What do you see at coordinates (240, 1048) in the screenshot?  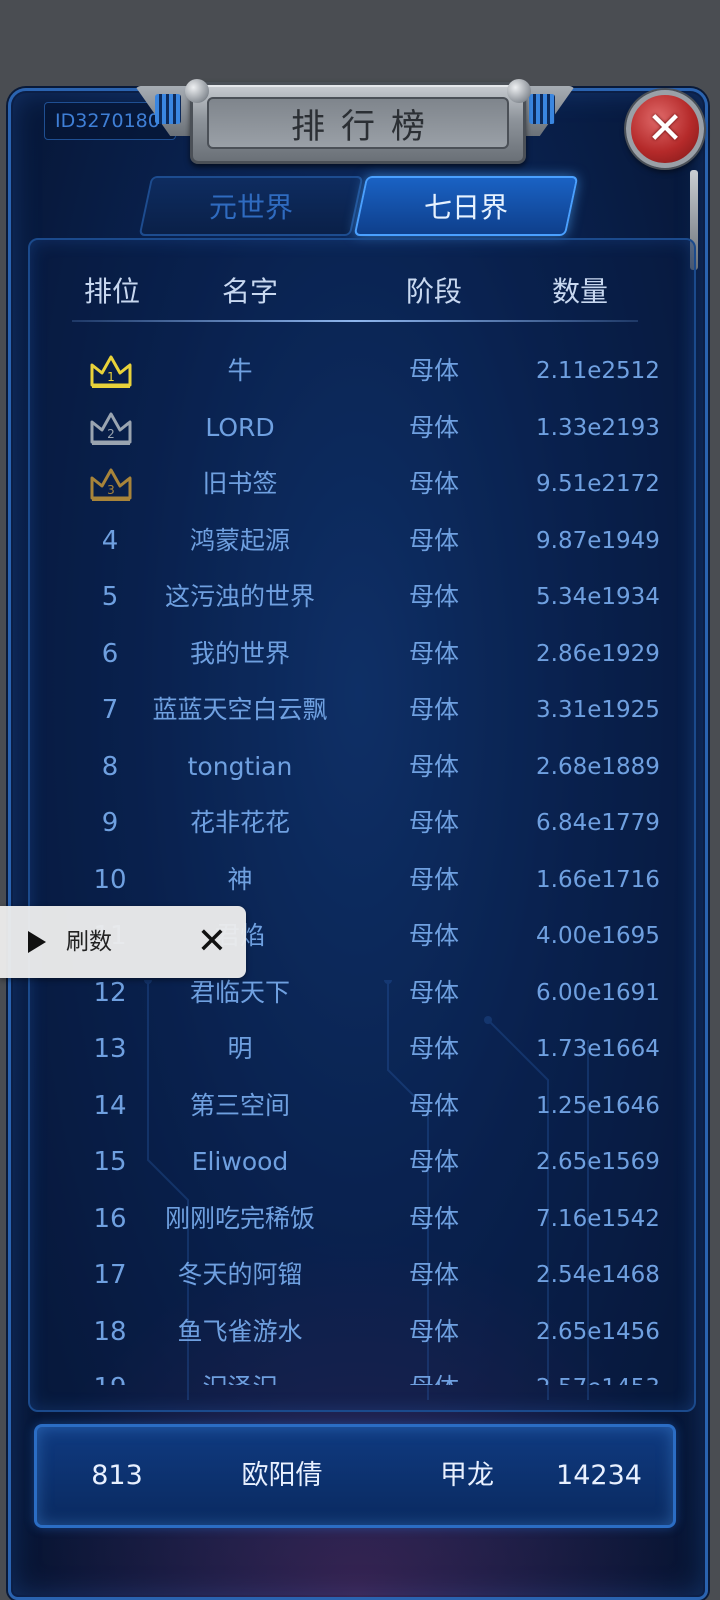 I see `player-name: 明` at bounding box center [240, 1048].